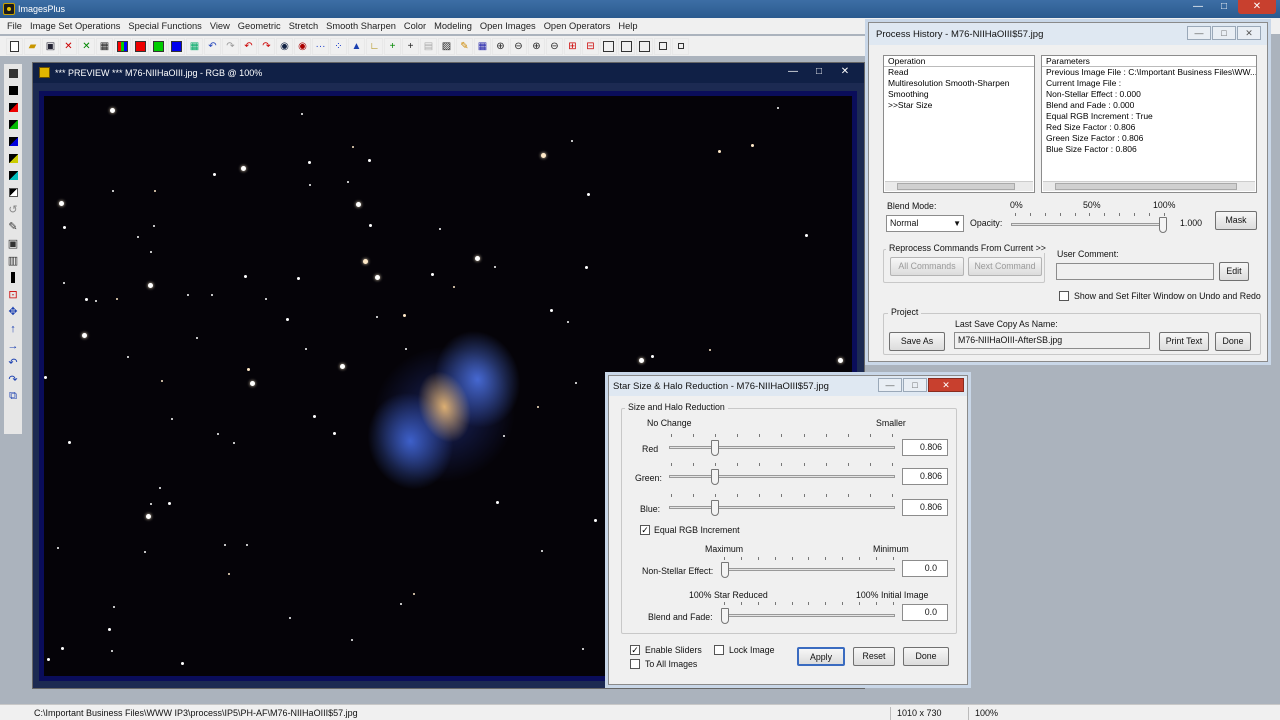 Image resolution: width=1280 pixels, height=720 pixels. What do you see at coordinates (925, 223) in the screenshot?
I see `blend-mode-select: Normal ▼` at bounding box center [925, 223].